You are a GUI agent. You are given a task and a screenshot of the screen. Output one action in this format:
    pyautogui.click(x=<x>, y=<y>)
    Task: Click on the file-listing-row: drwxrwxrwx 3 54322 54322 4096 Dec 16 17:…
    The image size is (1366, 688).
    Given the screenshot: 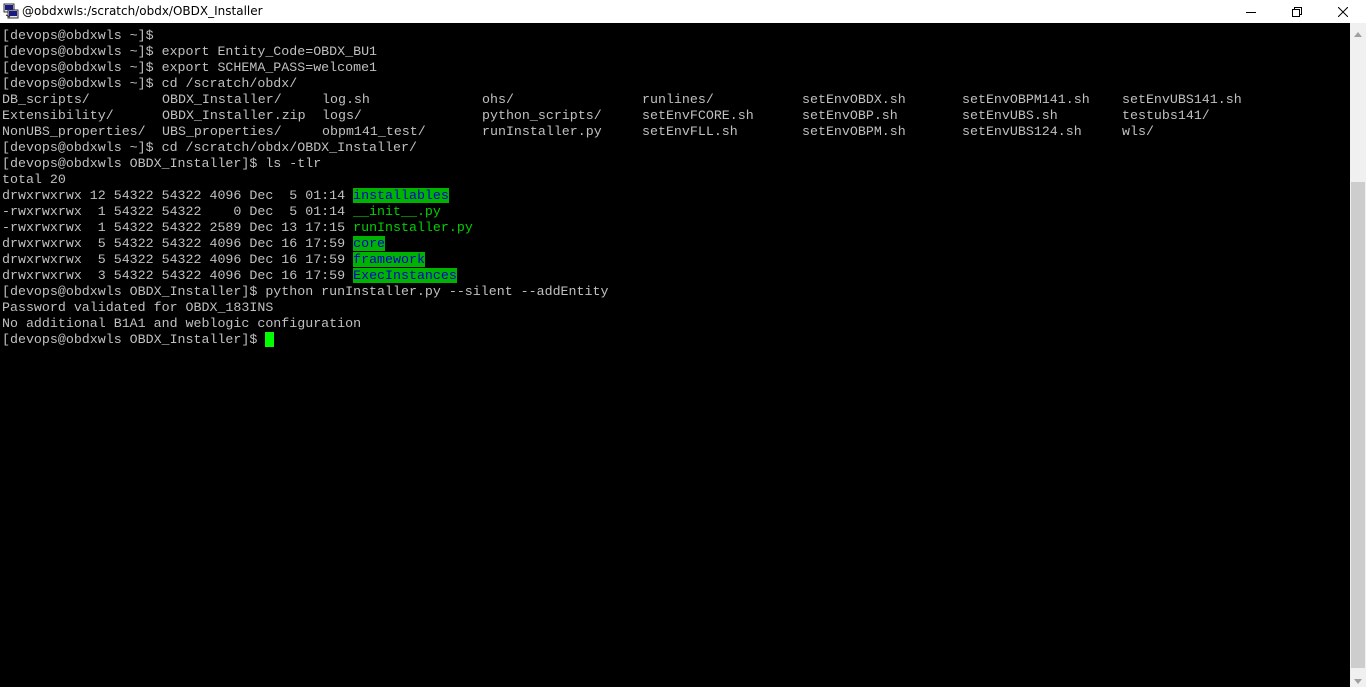 What is the action you would take?
    pyautogui.click(x=229, y=276)
    